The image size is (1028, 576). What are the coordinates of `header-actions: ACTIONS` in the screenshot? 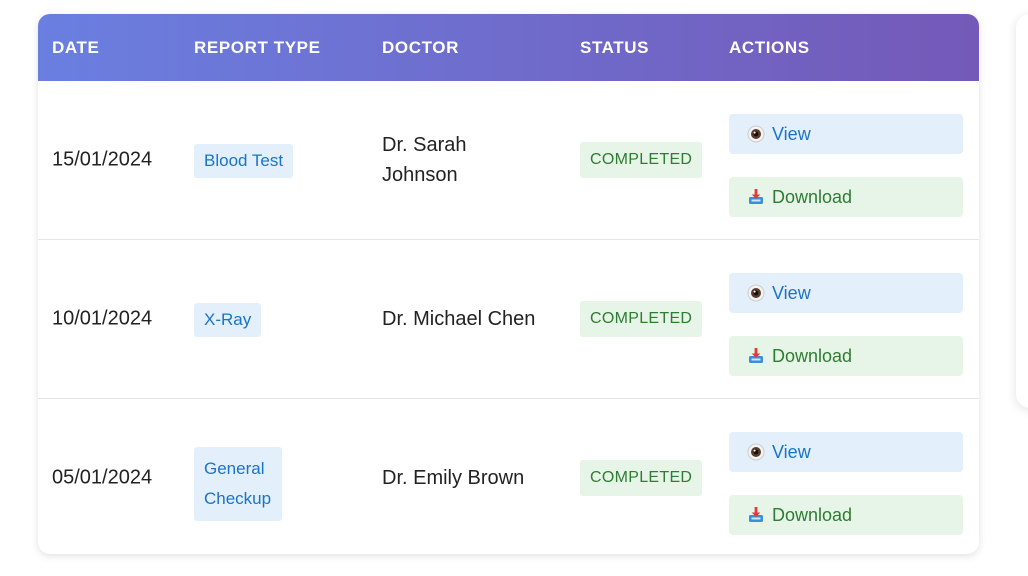 It's located at (769, 47).